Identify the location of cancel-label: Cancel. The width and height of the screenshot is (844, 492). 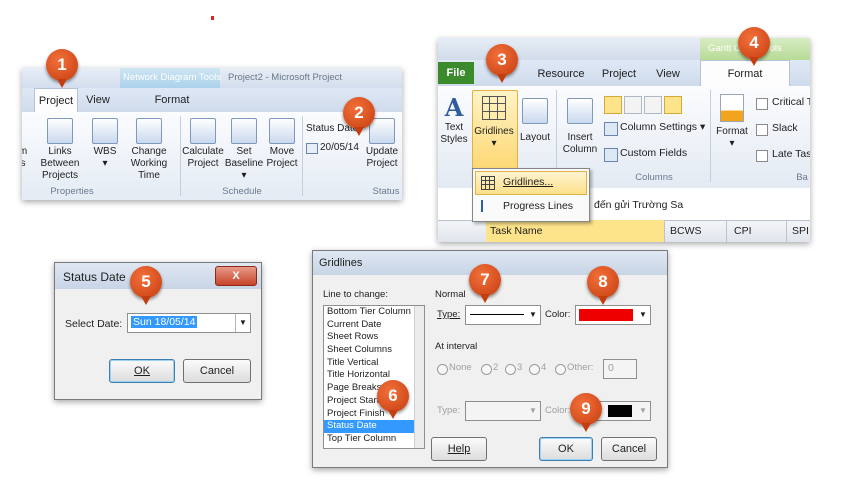
(629, 449).